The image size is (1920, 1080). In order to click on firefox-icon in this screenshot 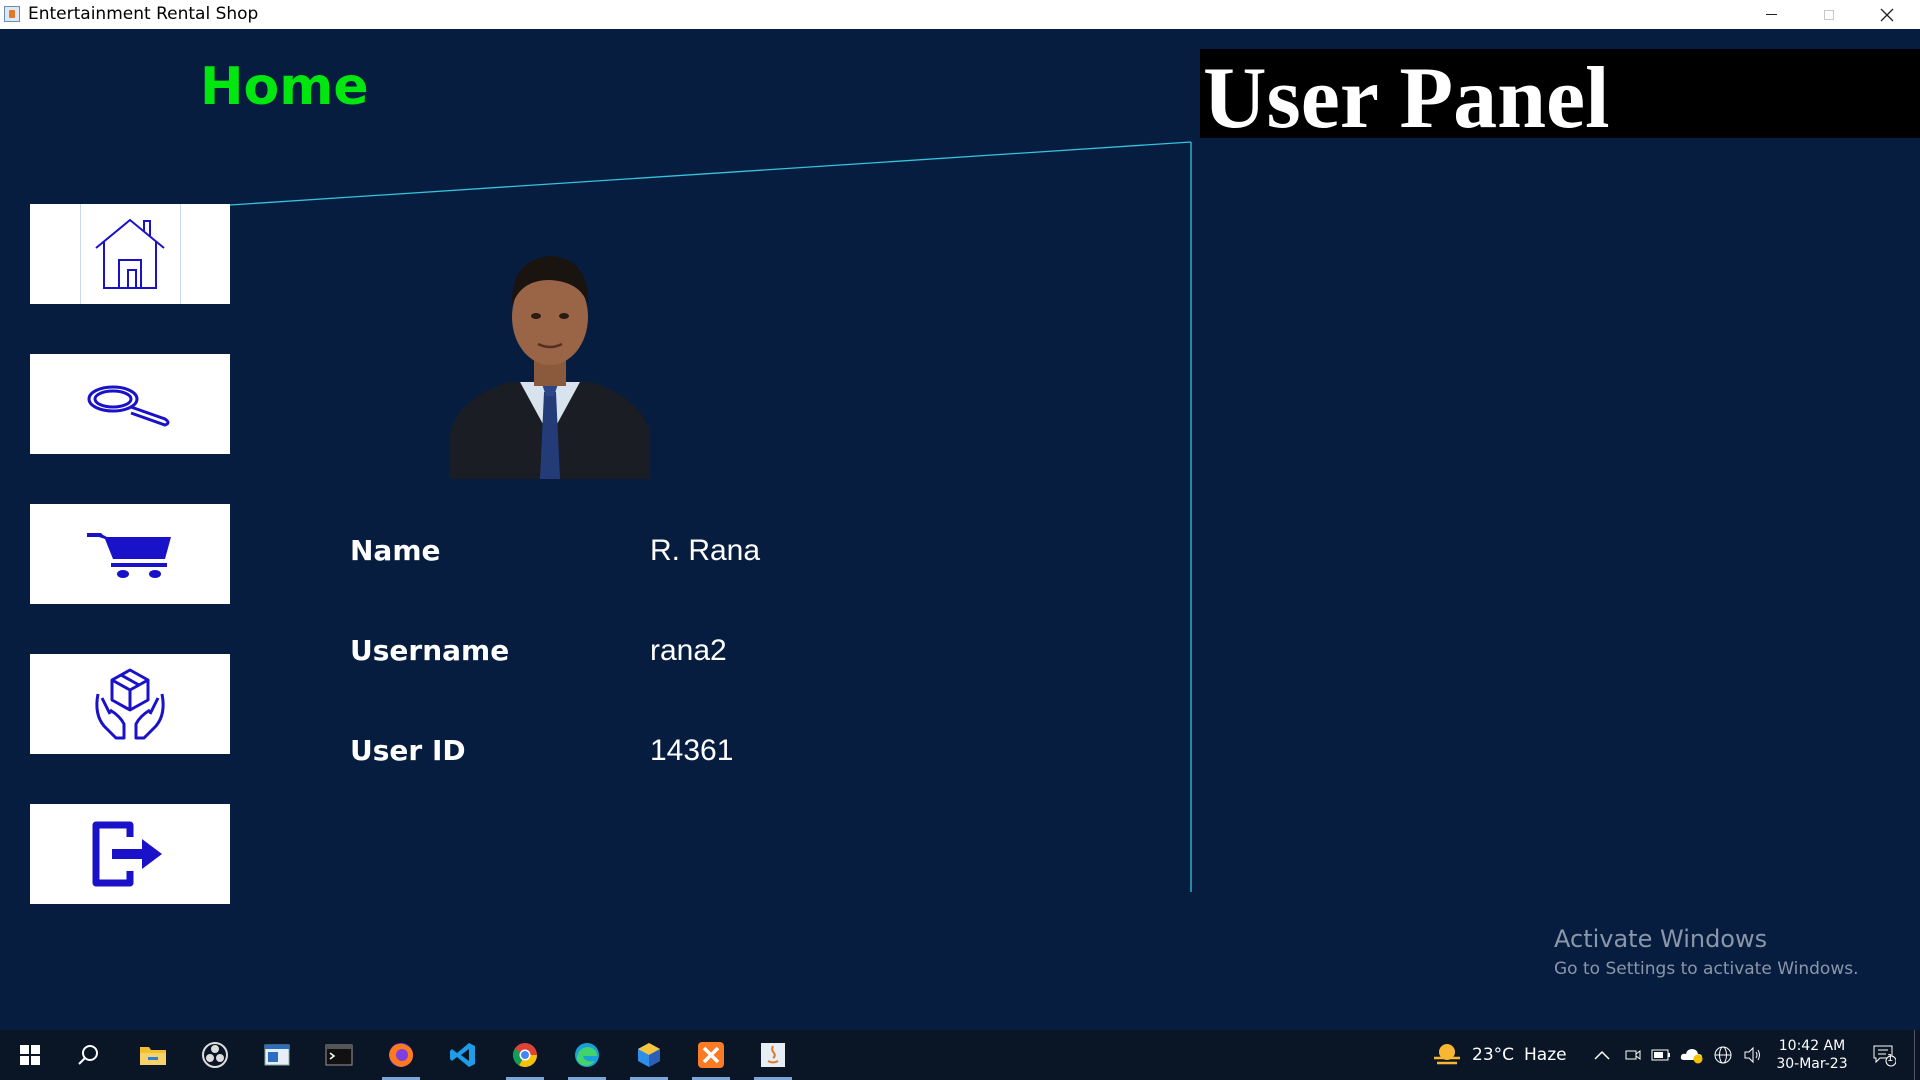, I will do `click(401, 1055)`.